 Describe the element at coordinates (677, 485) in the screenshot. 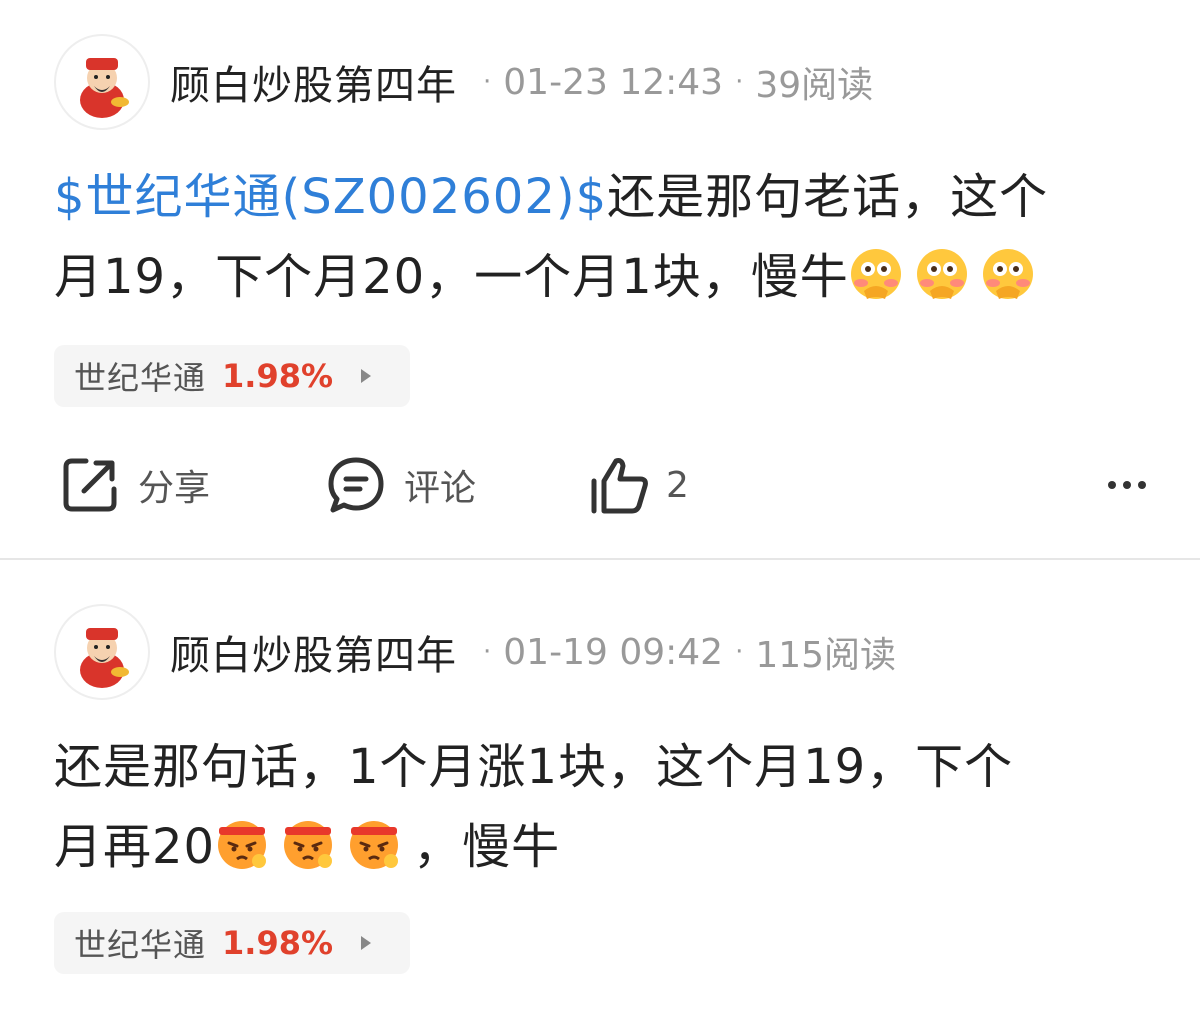

I see `like-count: 2` at that location.